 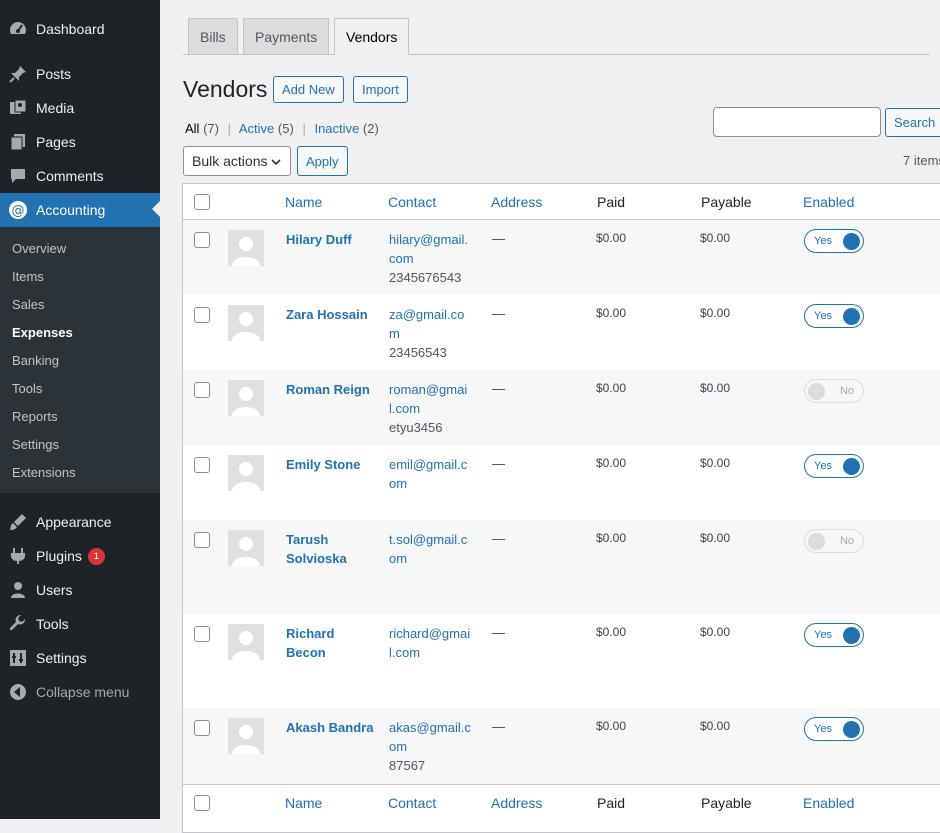 What do you see at coordinates (35, 360) in the screenshot?
I see `submenu-banking: Banking` at bounding box center [35, 360].